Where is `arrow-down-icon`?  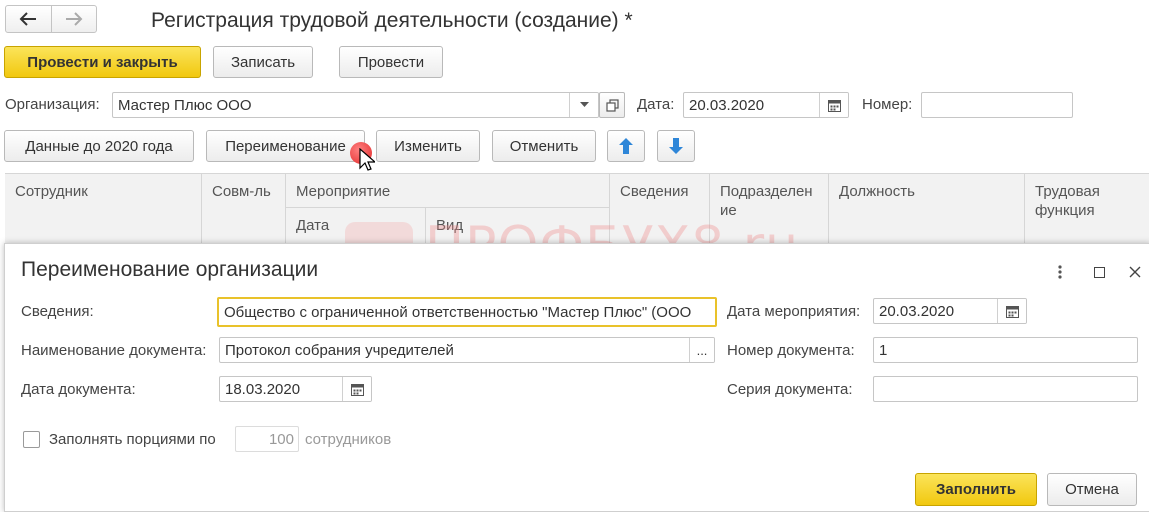 arrow-down-icon is located at coordinates (676, 146).